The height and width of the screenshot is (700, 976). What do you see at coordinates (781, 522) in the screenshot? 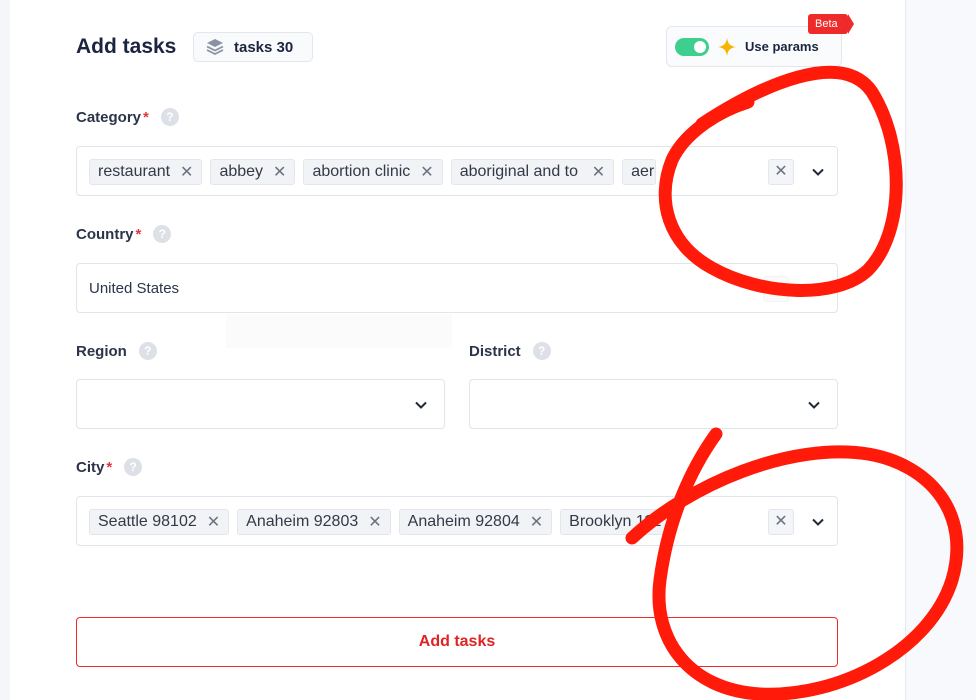
I see `clear-city-button: ✕` at bounding box center [781, 522].